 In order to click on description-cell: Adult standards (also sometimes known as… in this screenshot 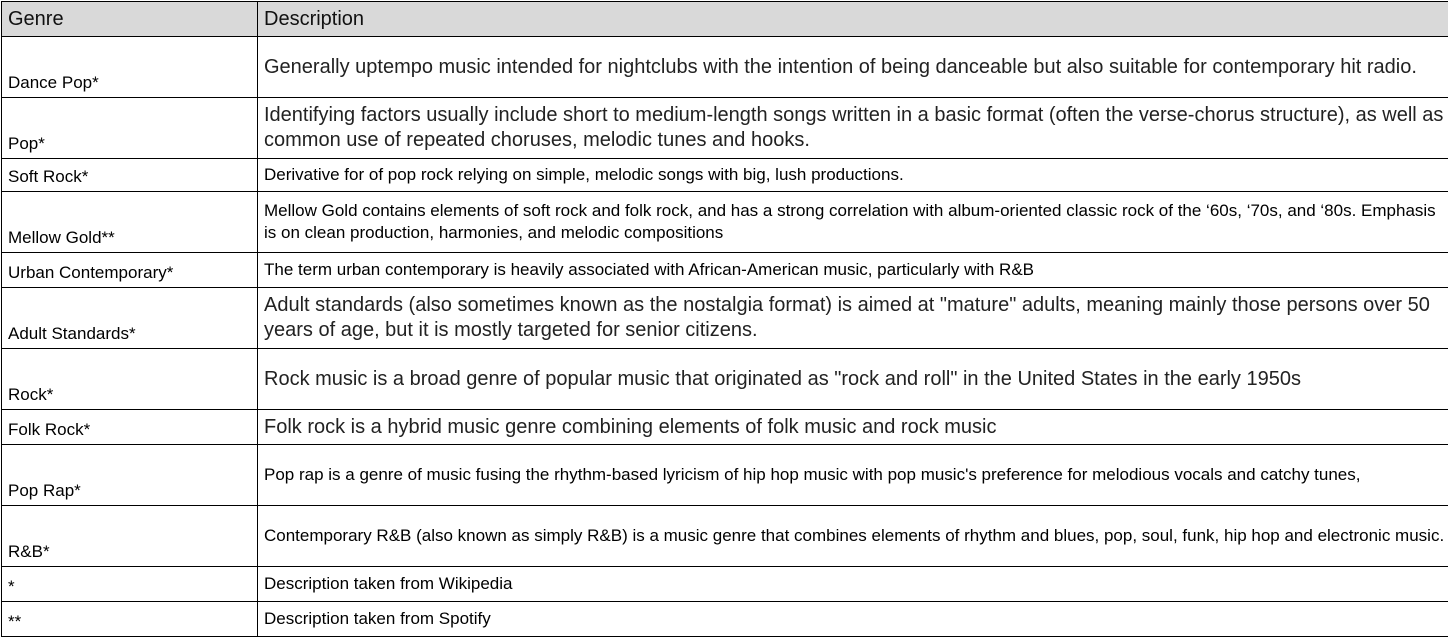, I will do `click(853, 318)`.